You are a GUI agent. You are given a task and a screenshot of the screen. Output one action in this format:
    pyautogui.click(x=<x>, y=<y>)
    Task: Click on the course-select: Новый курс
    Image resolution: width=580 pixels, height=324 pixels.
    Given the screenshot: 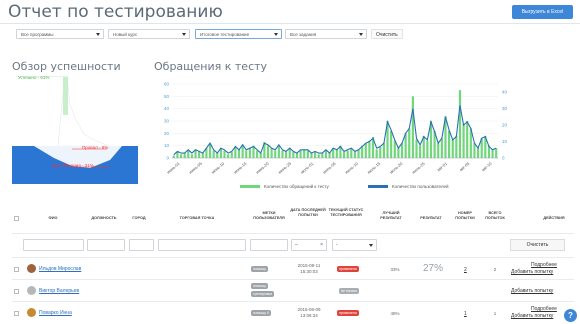 What is the action you would take?
    pyautogui.click(x=149, y=34)
    